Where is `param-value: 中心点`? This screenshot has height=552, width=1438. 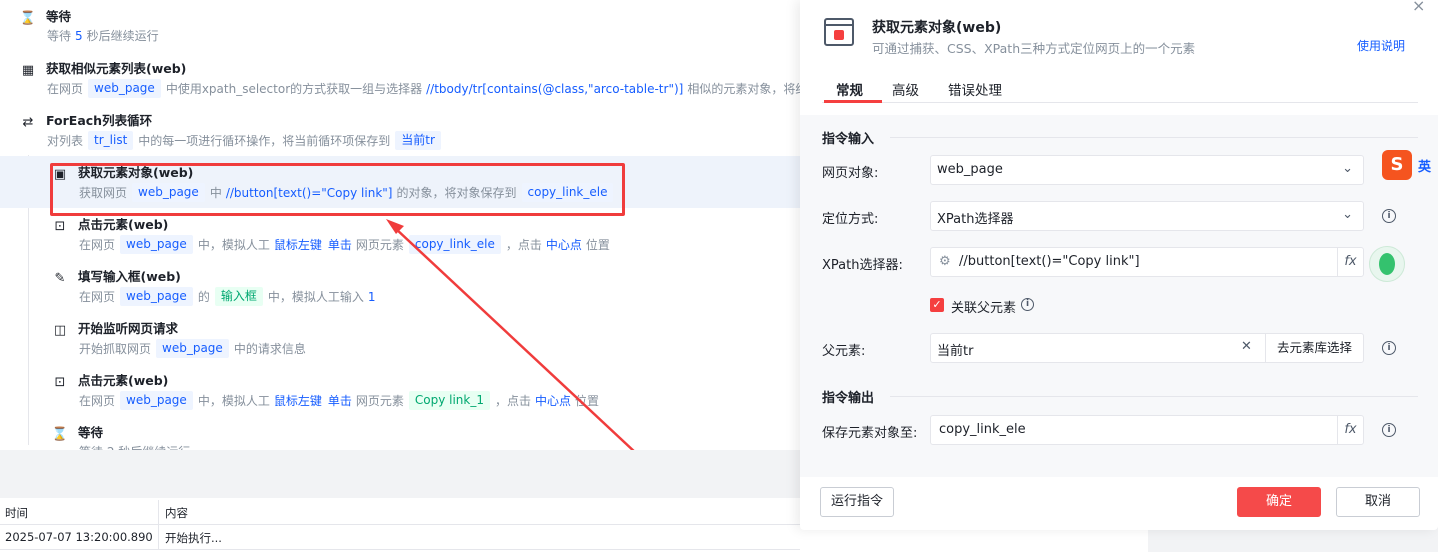
param-value: 中心点 is located at coordinates (553, 401).